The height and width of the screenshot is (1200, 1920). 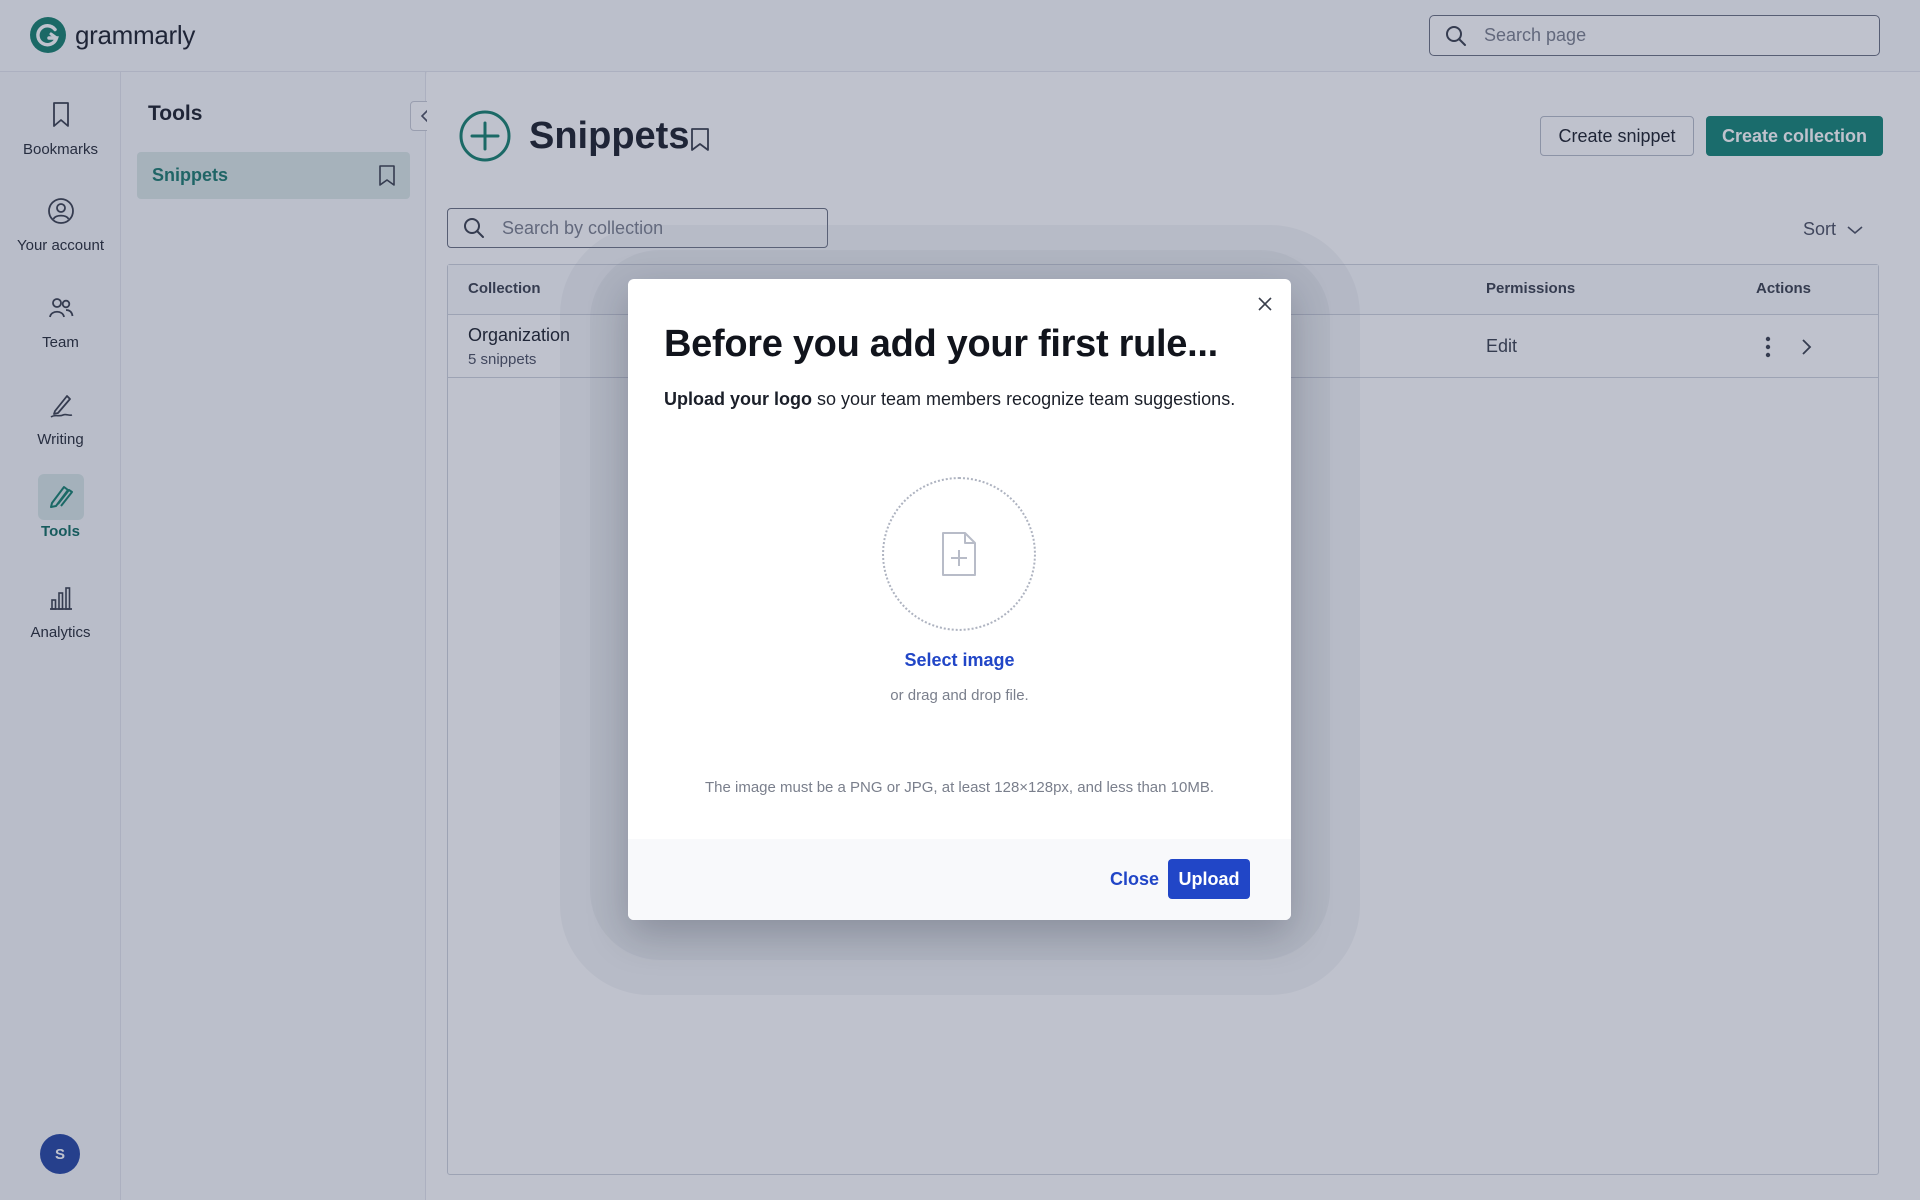 I want to click on add-file-icon, so click(x=959, y=554).